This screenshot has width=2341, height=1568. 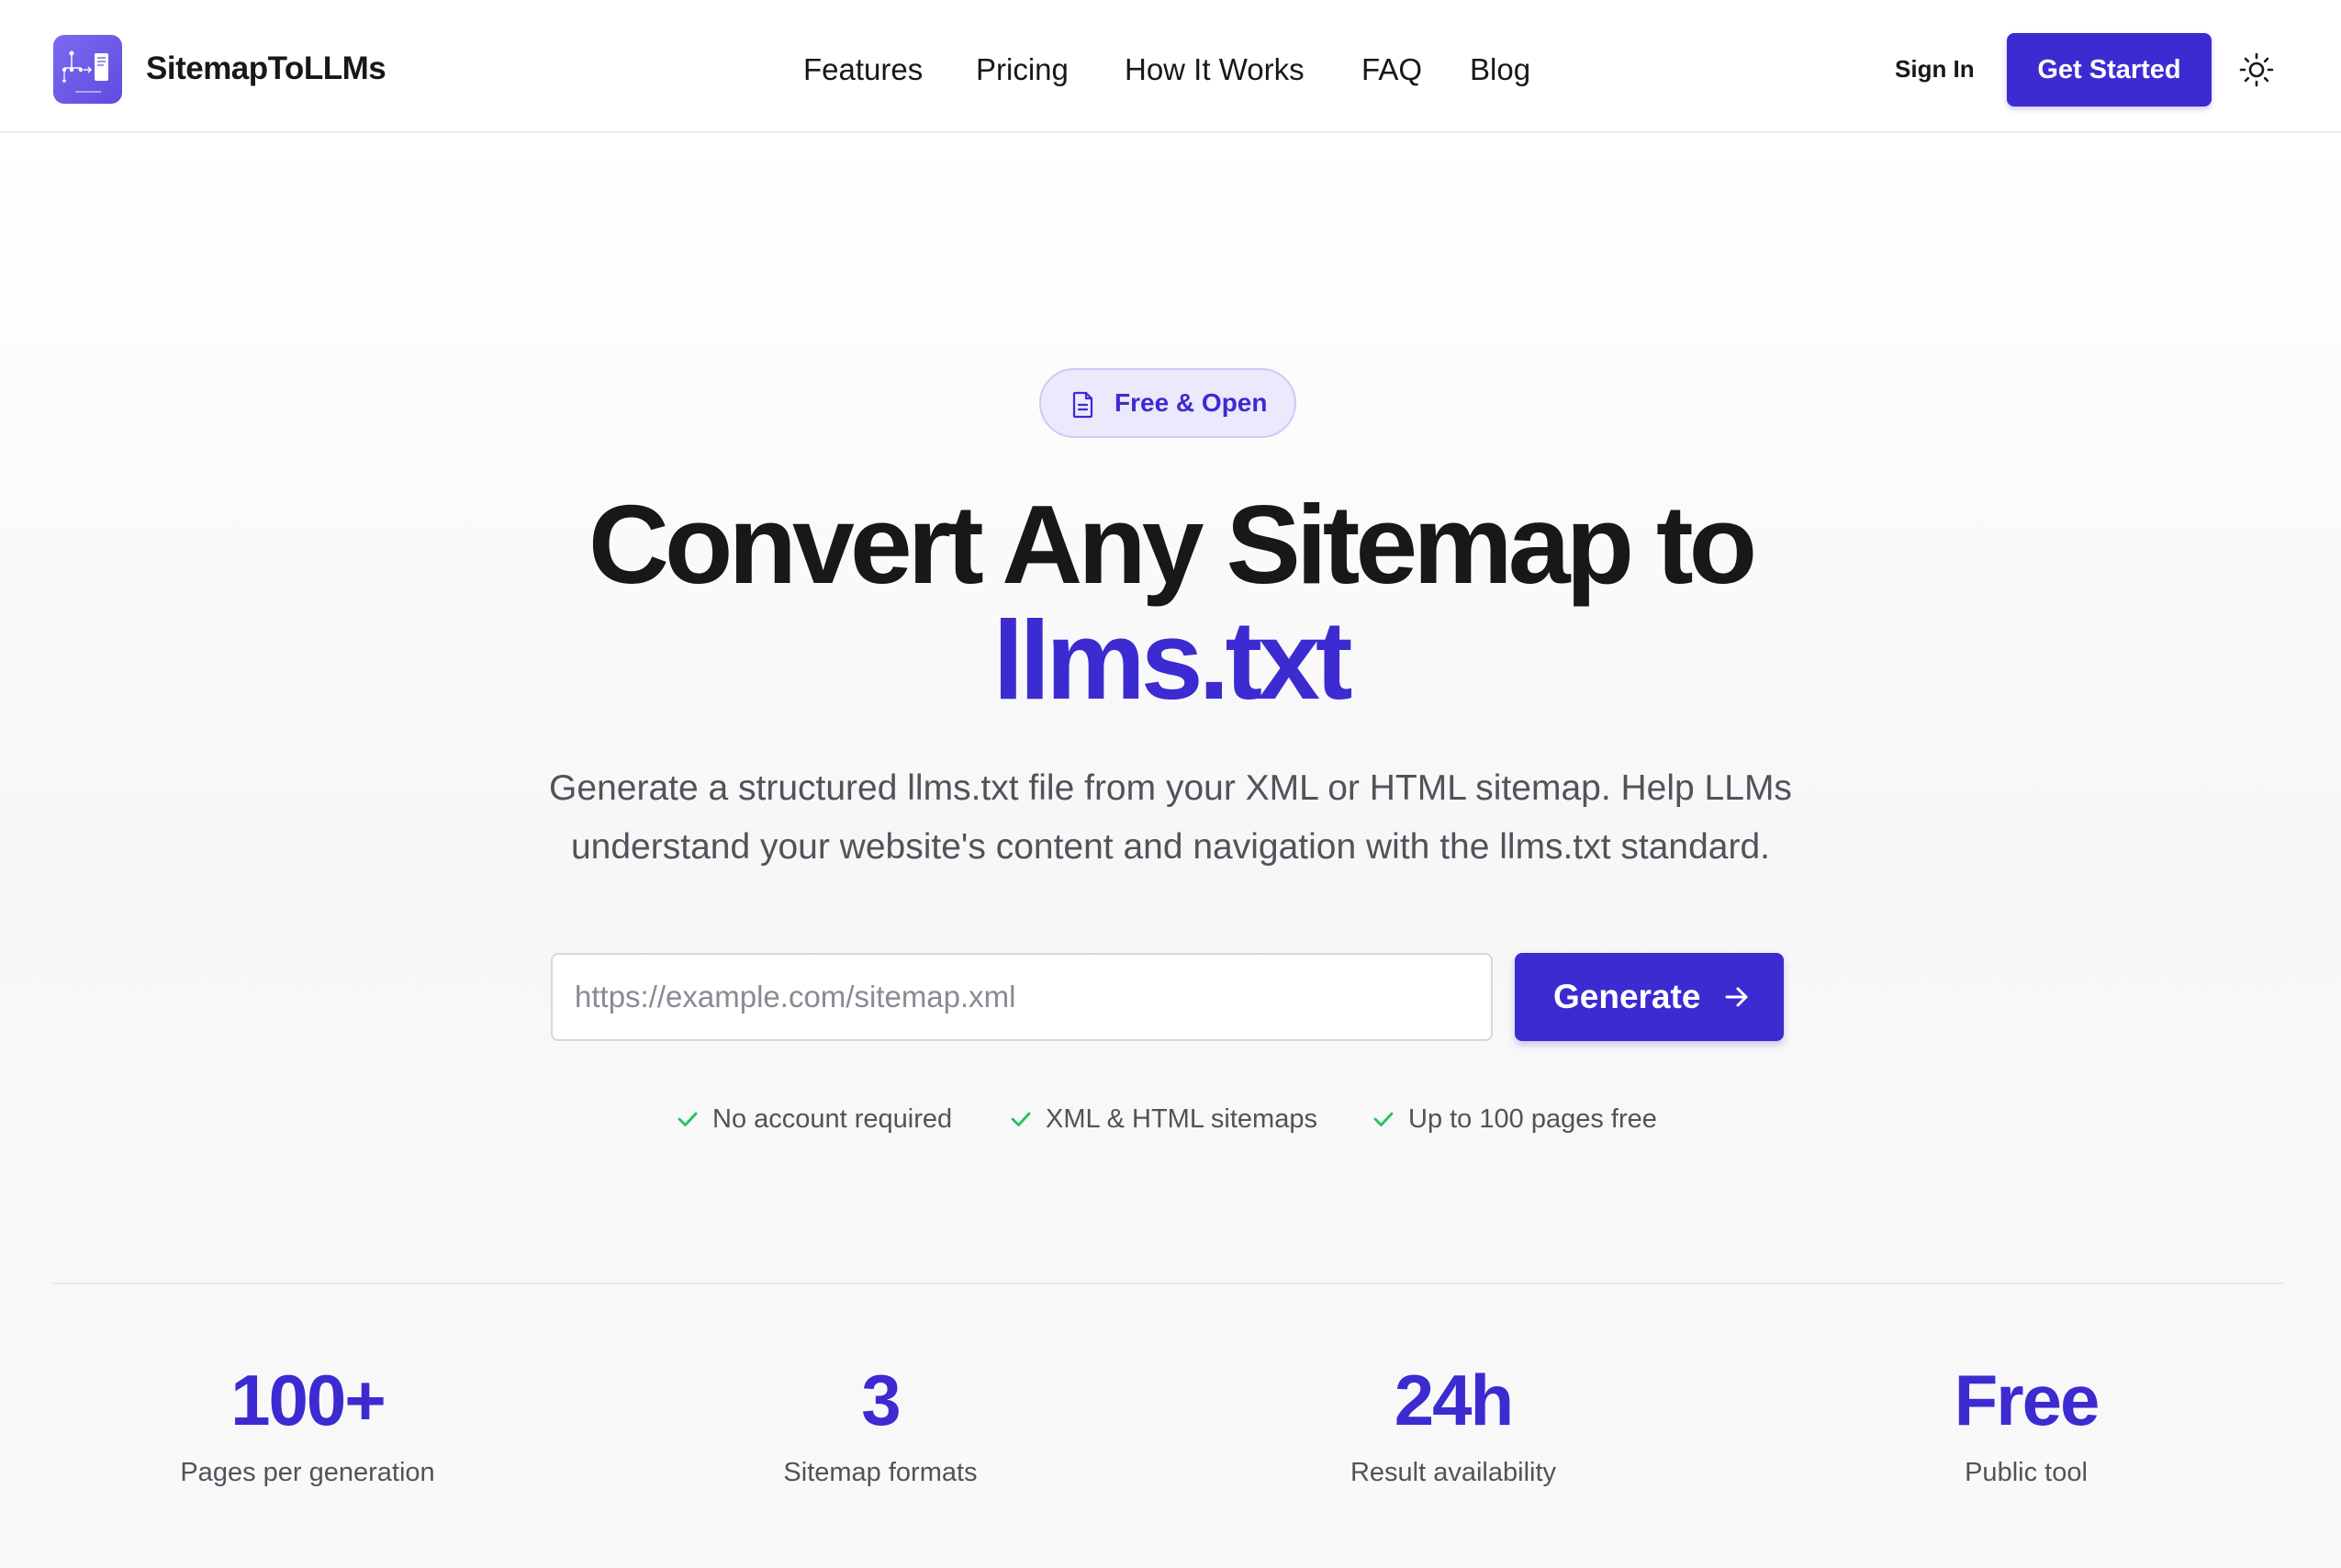 What do you see at coordinates (1191, 402) in the screenshot?
I see `badge-label: Free & Open` at bounding box center [1191, 402].